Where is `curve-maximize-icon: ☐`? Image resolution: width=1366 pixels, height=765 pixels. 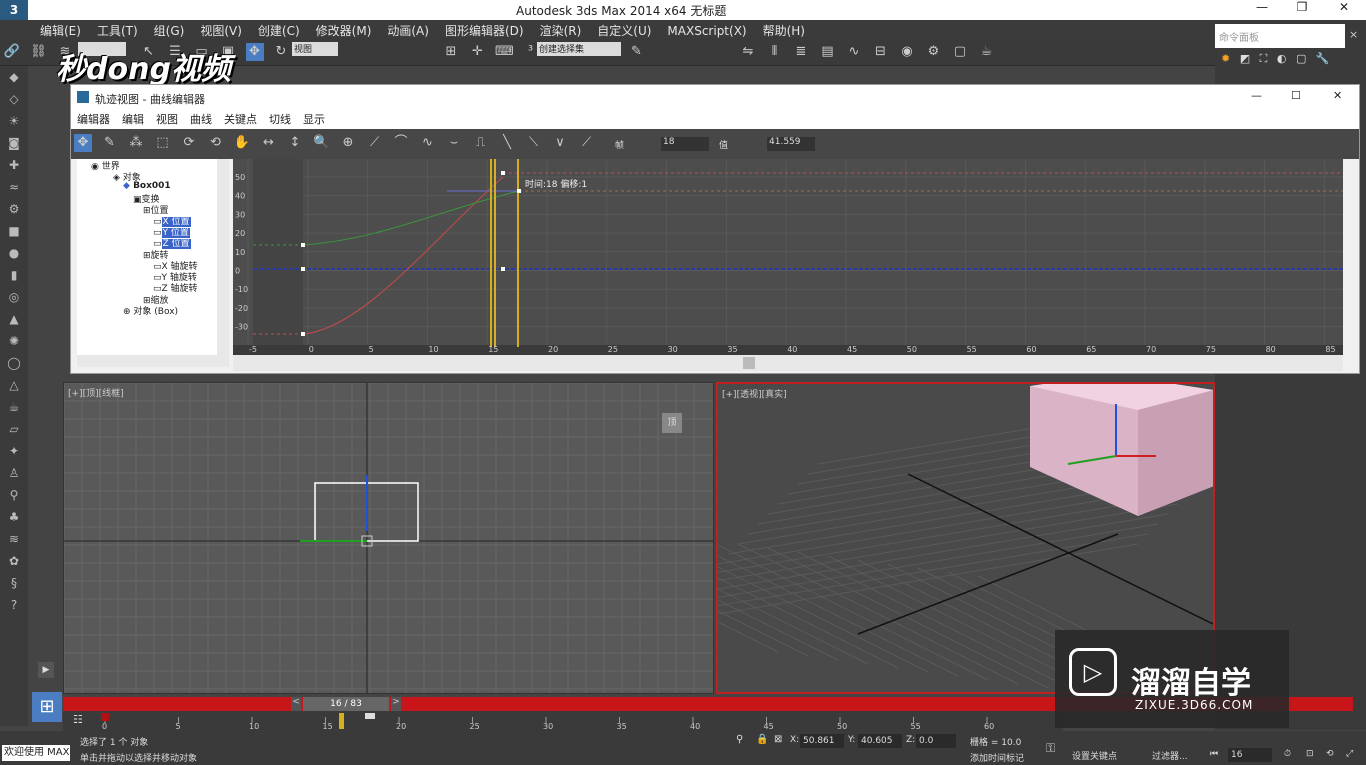 curve-maximize-icon: ☐ is located at coordinates (1296, 95).